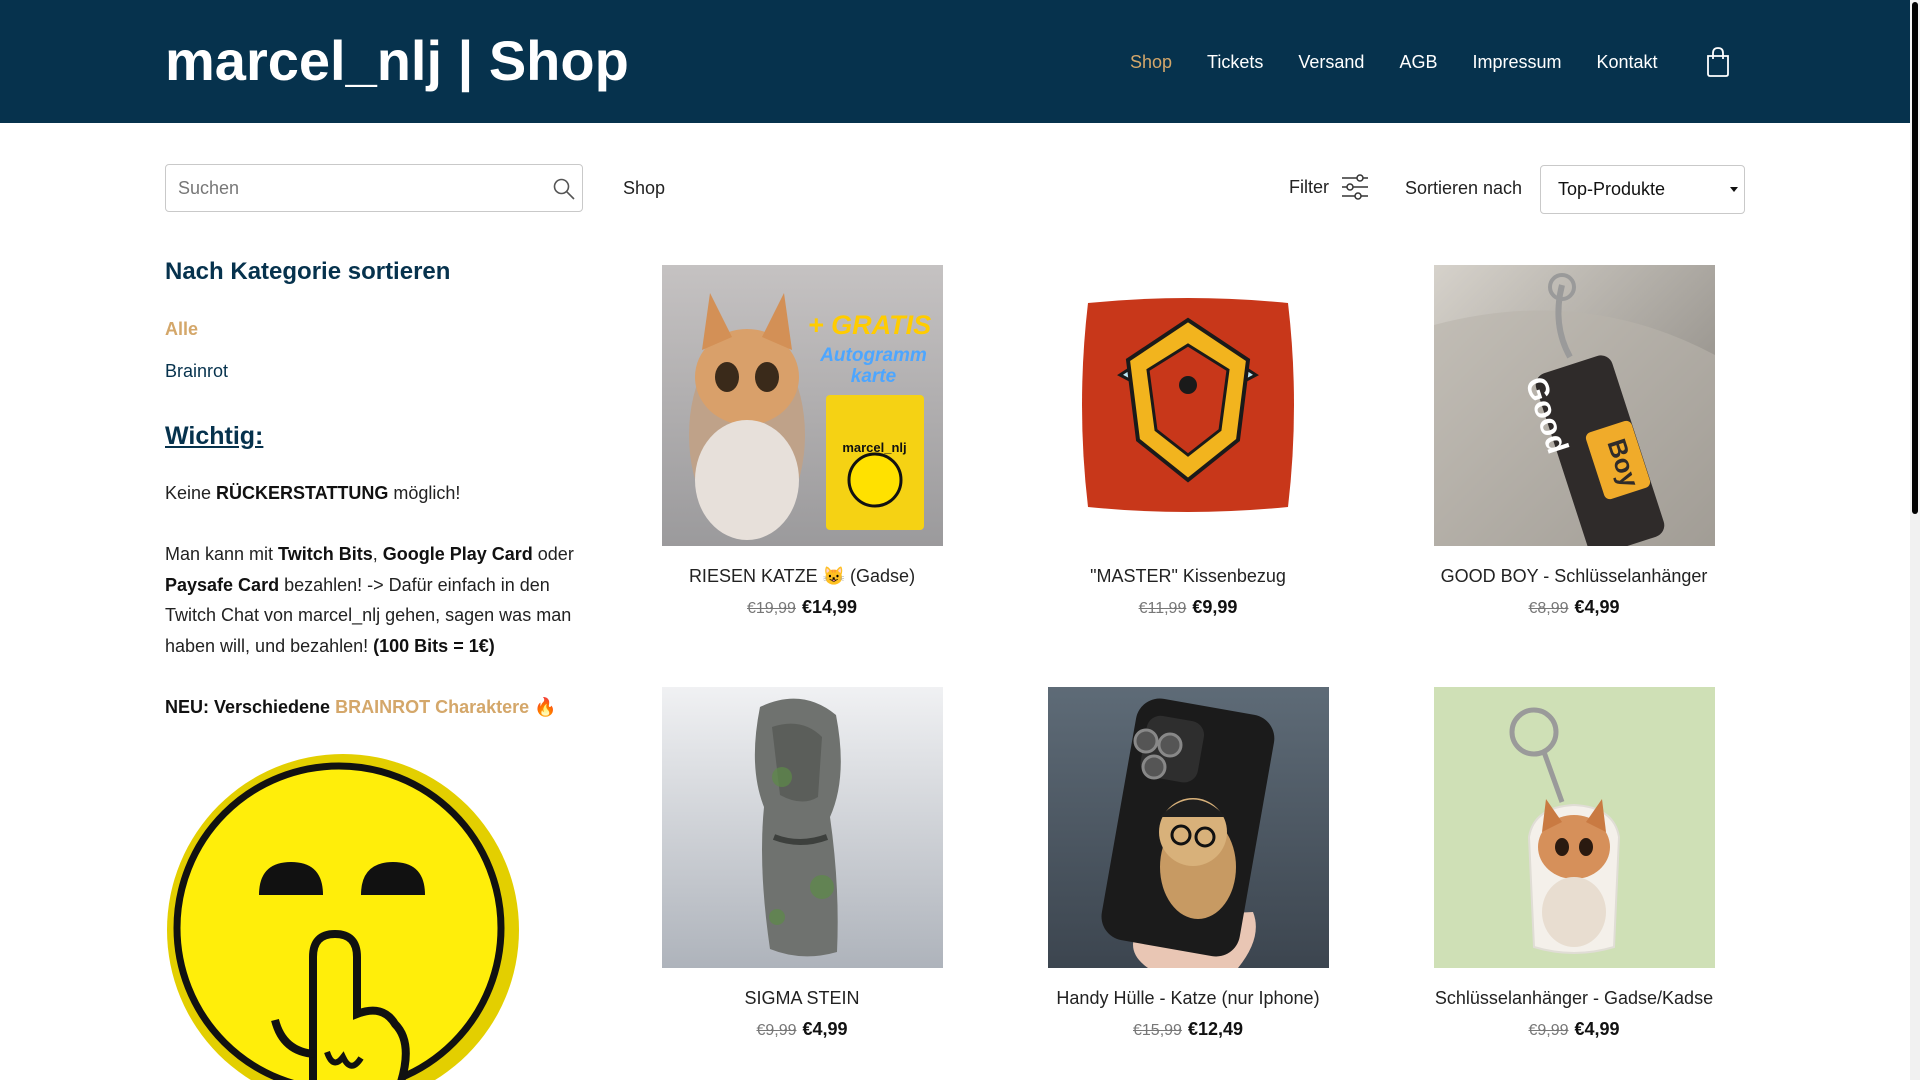 The image size is (1920, 1080). What do you see at coordinates (1331, 62) in the screenshot?
I see `nav-versand: Versand` at bounding box center [1331, 62].